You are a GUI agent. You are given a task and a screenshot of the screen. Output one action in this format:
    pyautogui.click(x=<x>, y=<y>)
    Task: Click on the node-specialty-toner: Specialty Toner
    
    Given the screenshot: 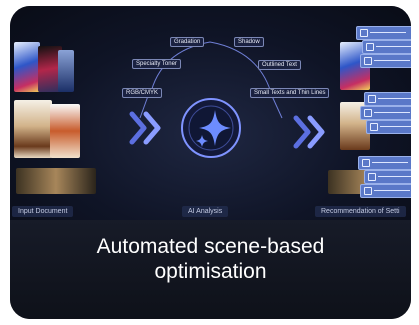 What is the action you would take?
    pyautogui.click(x=156, y=64)
    